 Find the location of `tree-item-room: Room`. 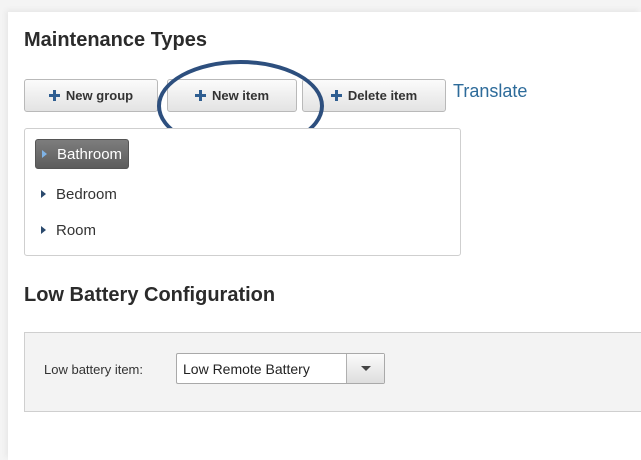

tree-item-room: Room is located at coordinates (65, 230).